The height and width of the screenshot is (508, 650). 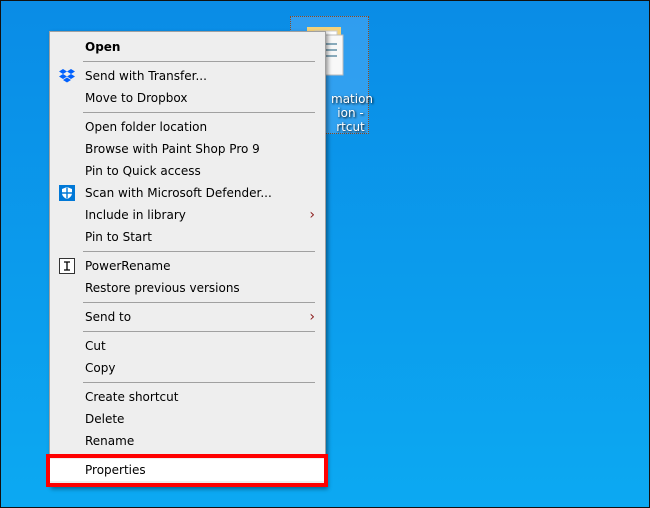 I want to click on menu-item-powerrename: PowerRename, so click(x=187, y=266).